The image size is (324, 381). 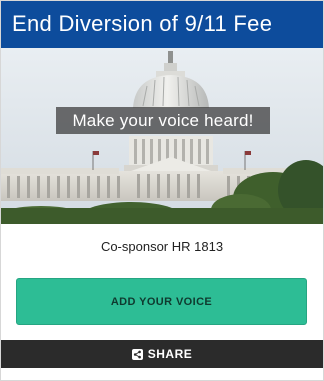 I want to click on add-your-voice-button: ADD YOUR VOICE, so click(x=161, y=301).